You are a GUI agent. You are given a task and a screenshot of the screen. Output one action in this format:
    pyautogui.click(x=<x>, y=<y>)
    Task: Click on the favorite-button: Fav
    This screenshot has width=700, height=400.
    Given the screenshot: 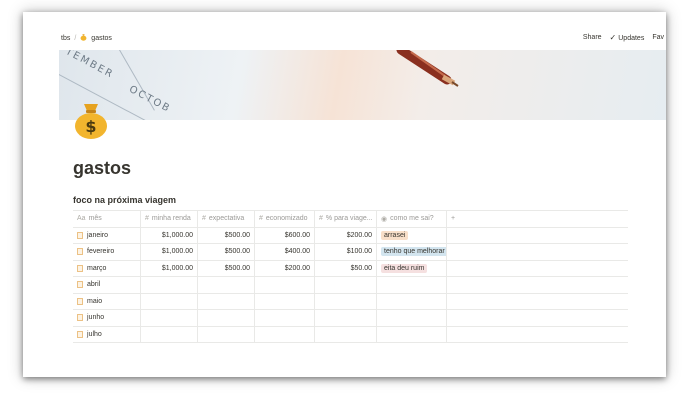 What is the action you would take?
    pyautogui.click(x=658, y=37)
    